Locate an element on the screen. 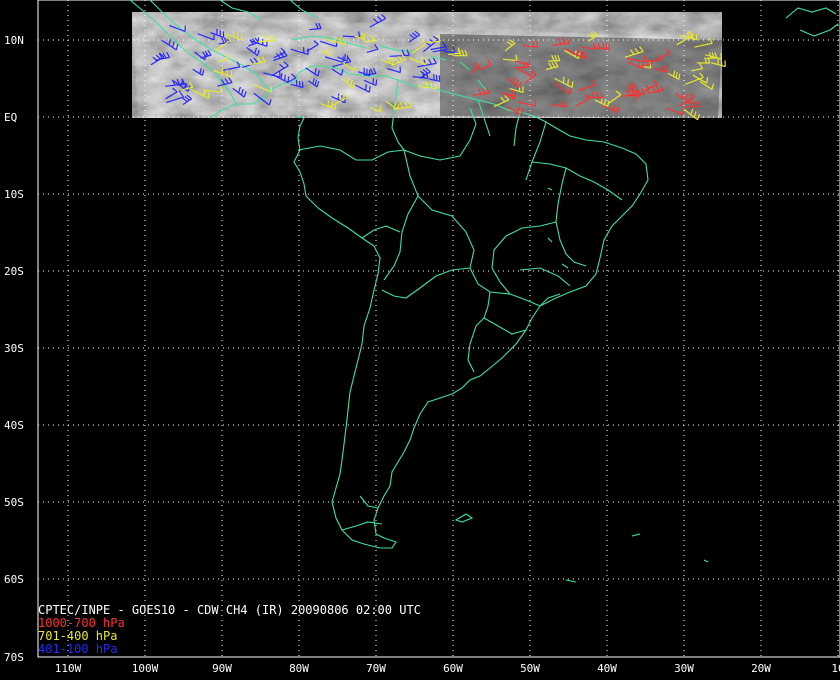 The width and height of the screenshot is (840, 680). lon-label: 110W is located at coordinates (68, 668).